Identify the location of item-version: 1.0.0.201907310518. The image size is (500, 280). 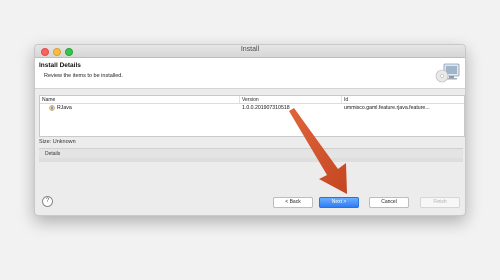
(266, 108).